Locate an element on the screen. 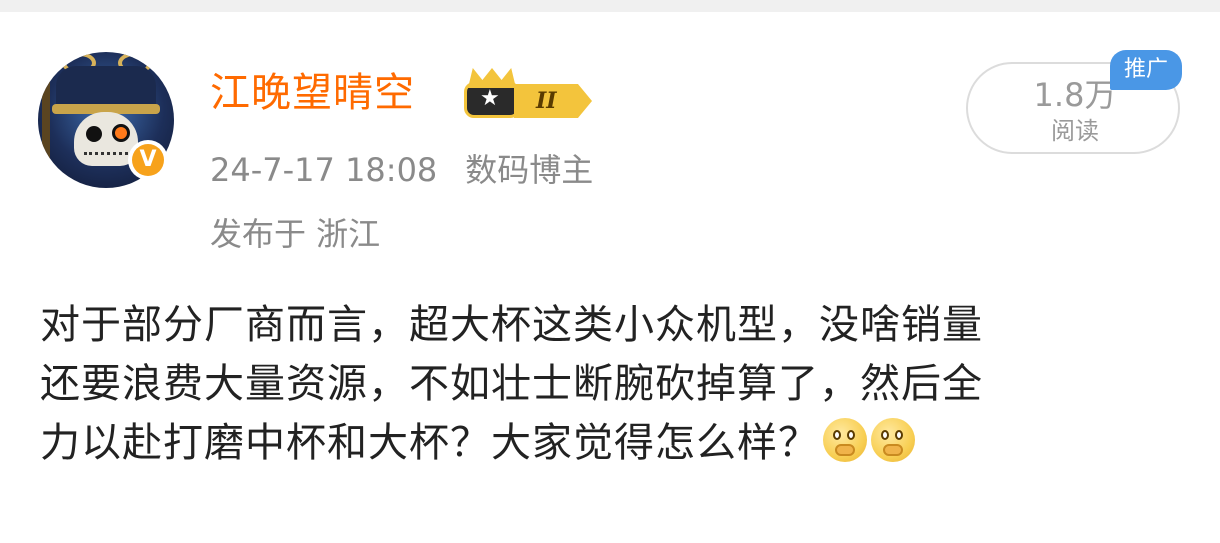  member-crown-badge-icon: ★ II is located at coordinates (529, 92).